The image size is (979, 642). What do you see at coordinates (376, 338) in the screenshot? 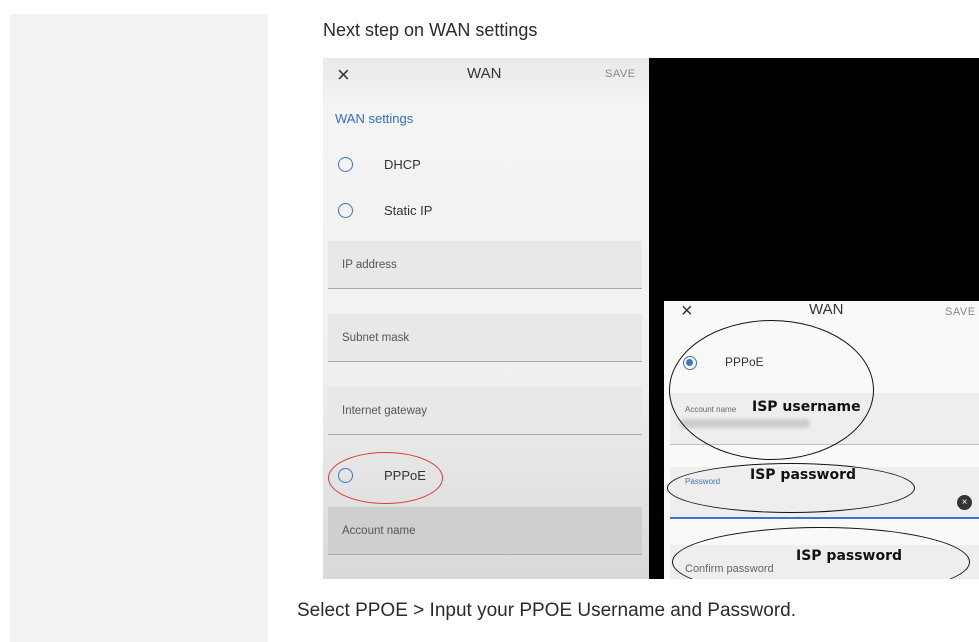
I see `subnet-mask-label: Subnet mask` at bounding box center [376, 338].